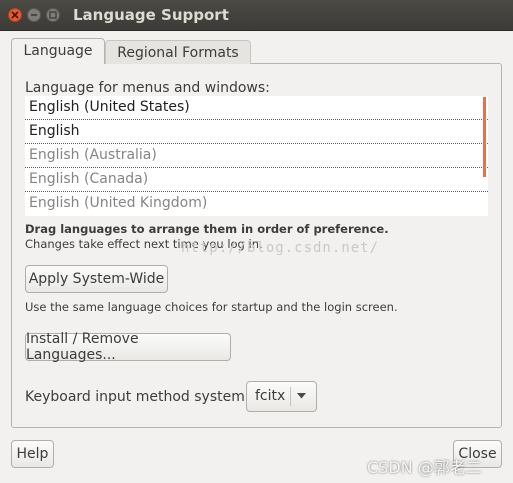 The width and height of the screenshot is (513, 483). What do you see at coordinates (178, 52) in the screenshot?
I see `tab-regional-formats: Regional Formats` at bounding box center [178, 52].